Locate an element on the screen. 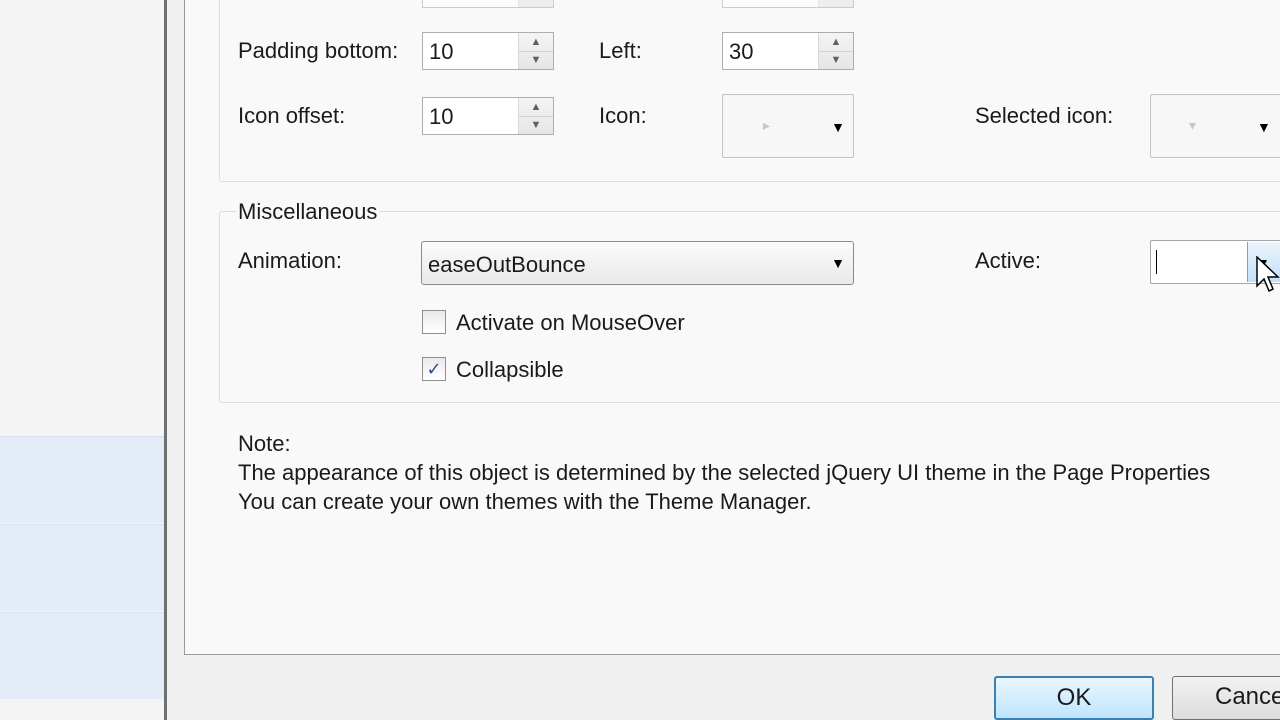 This screenshot has width=1280, height=720. padding-bottom-label: Padding bottom: is located at coordinates (318, 50).